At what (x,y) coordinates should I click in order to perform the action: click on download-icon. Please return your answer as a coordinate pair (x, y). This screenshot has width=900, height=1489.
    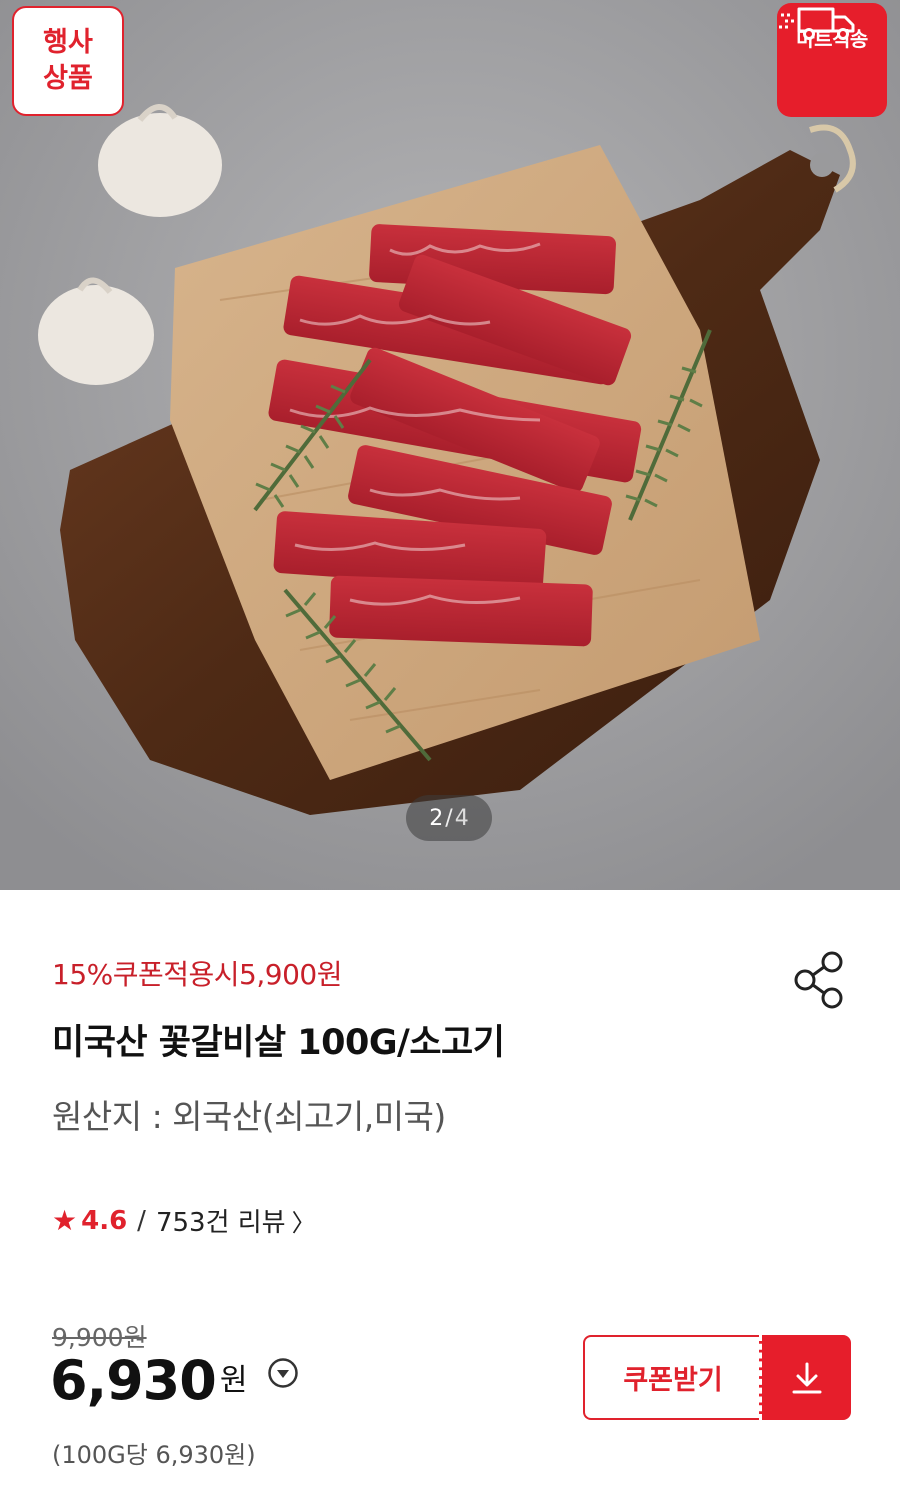
    Looking at the image, I should click on (806, 1377).